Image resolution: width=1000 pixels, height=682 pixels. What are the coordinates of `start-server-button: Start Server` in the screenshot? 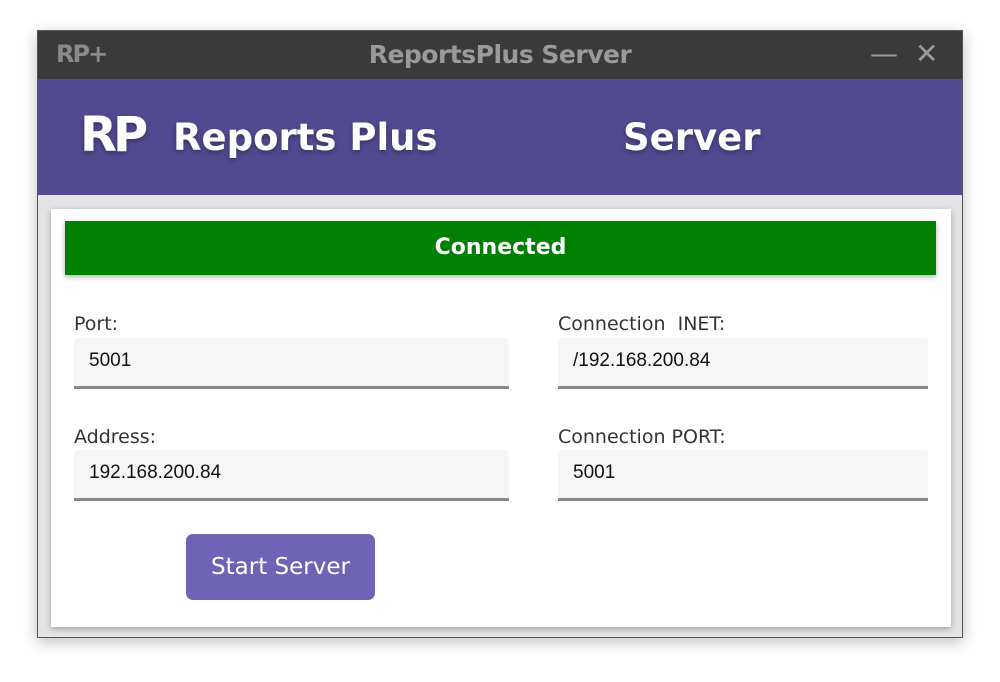 It's located at (280, 567).